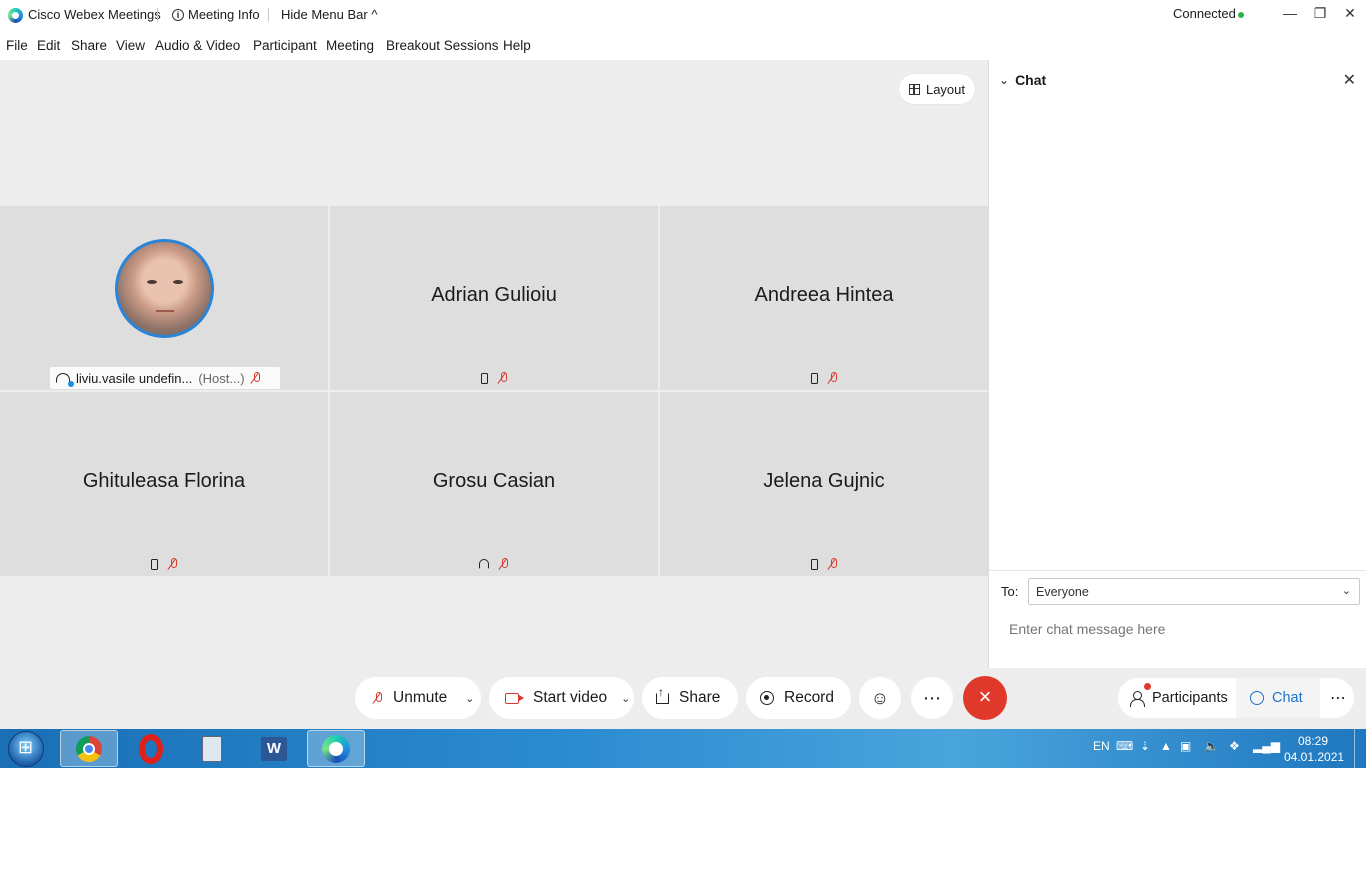 This screenshot has height=895, width=1366. I want to click on menu-share: Share, so click(89, 45).